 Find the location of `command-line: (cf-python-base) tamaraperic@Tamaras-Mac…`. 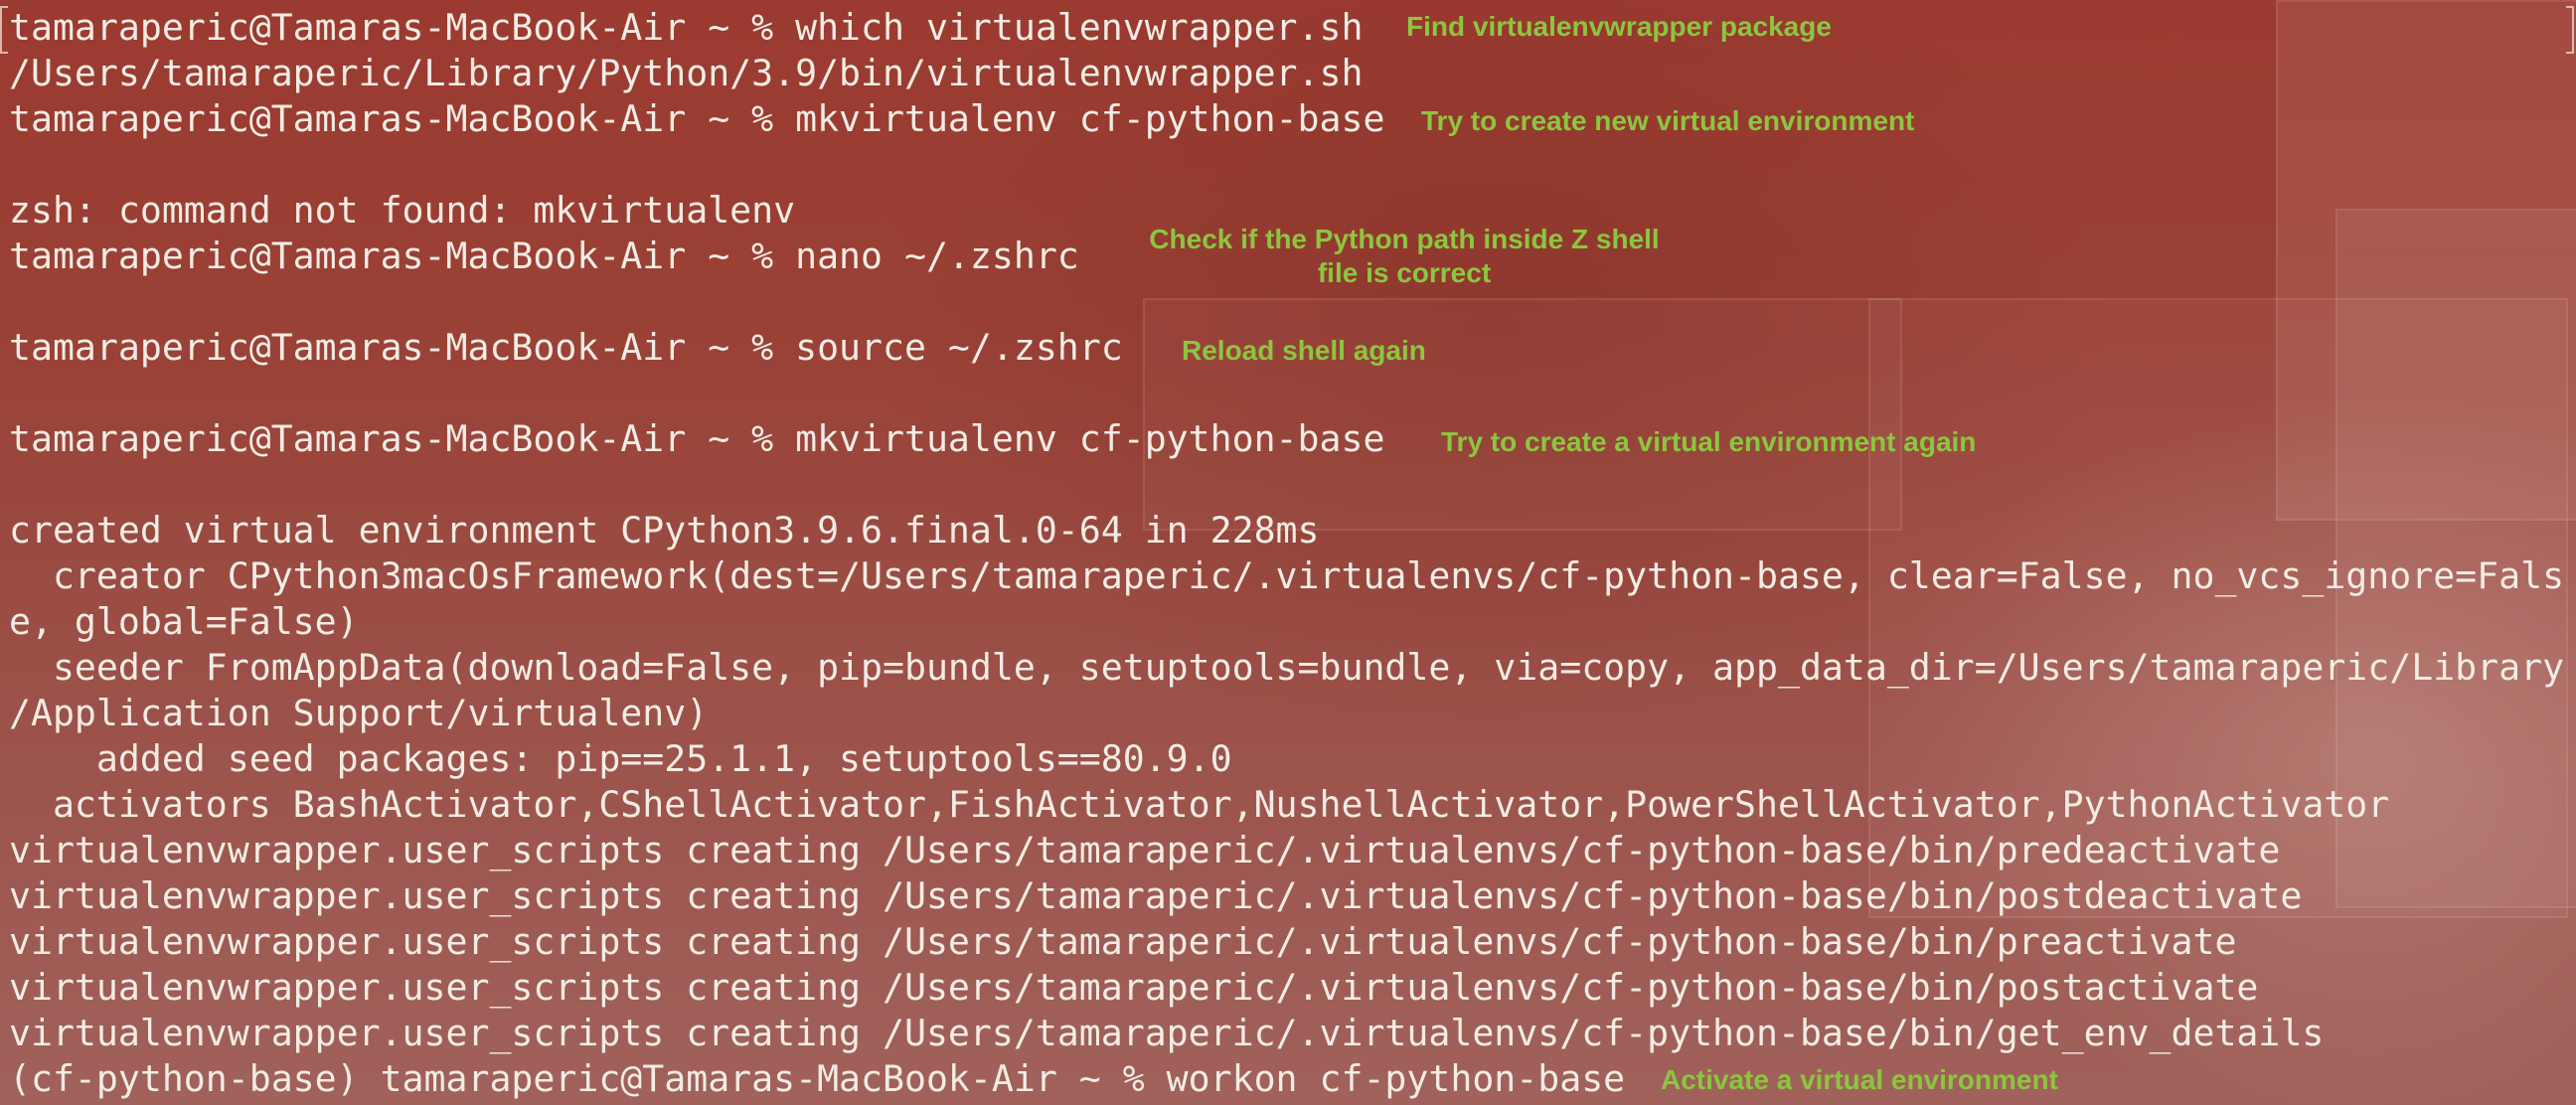

command-line: (cf-python-base) tamaraperic@Tamaras-Mac… is located at coordinates (817, 1079).